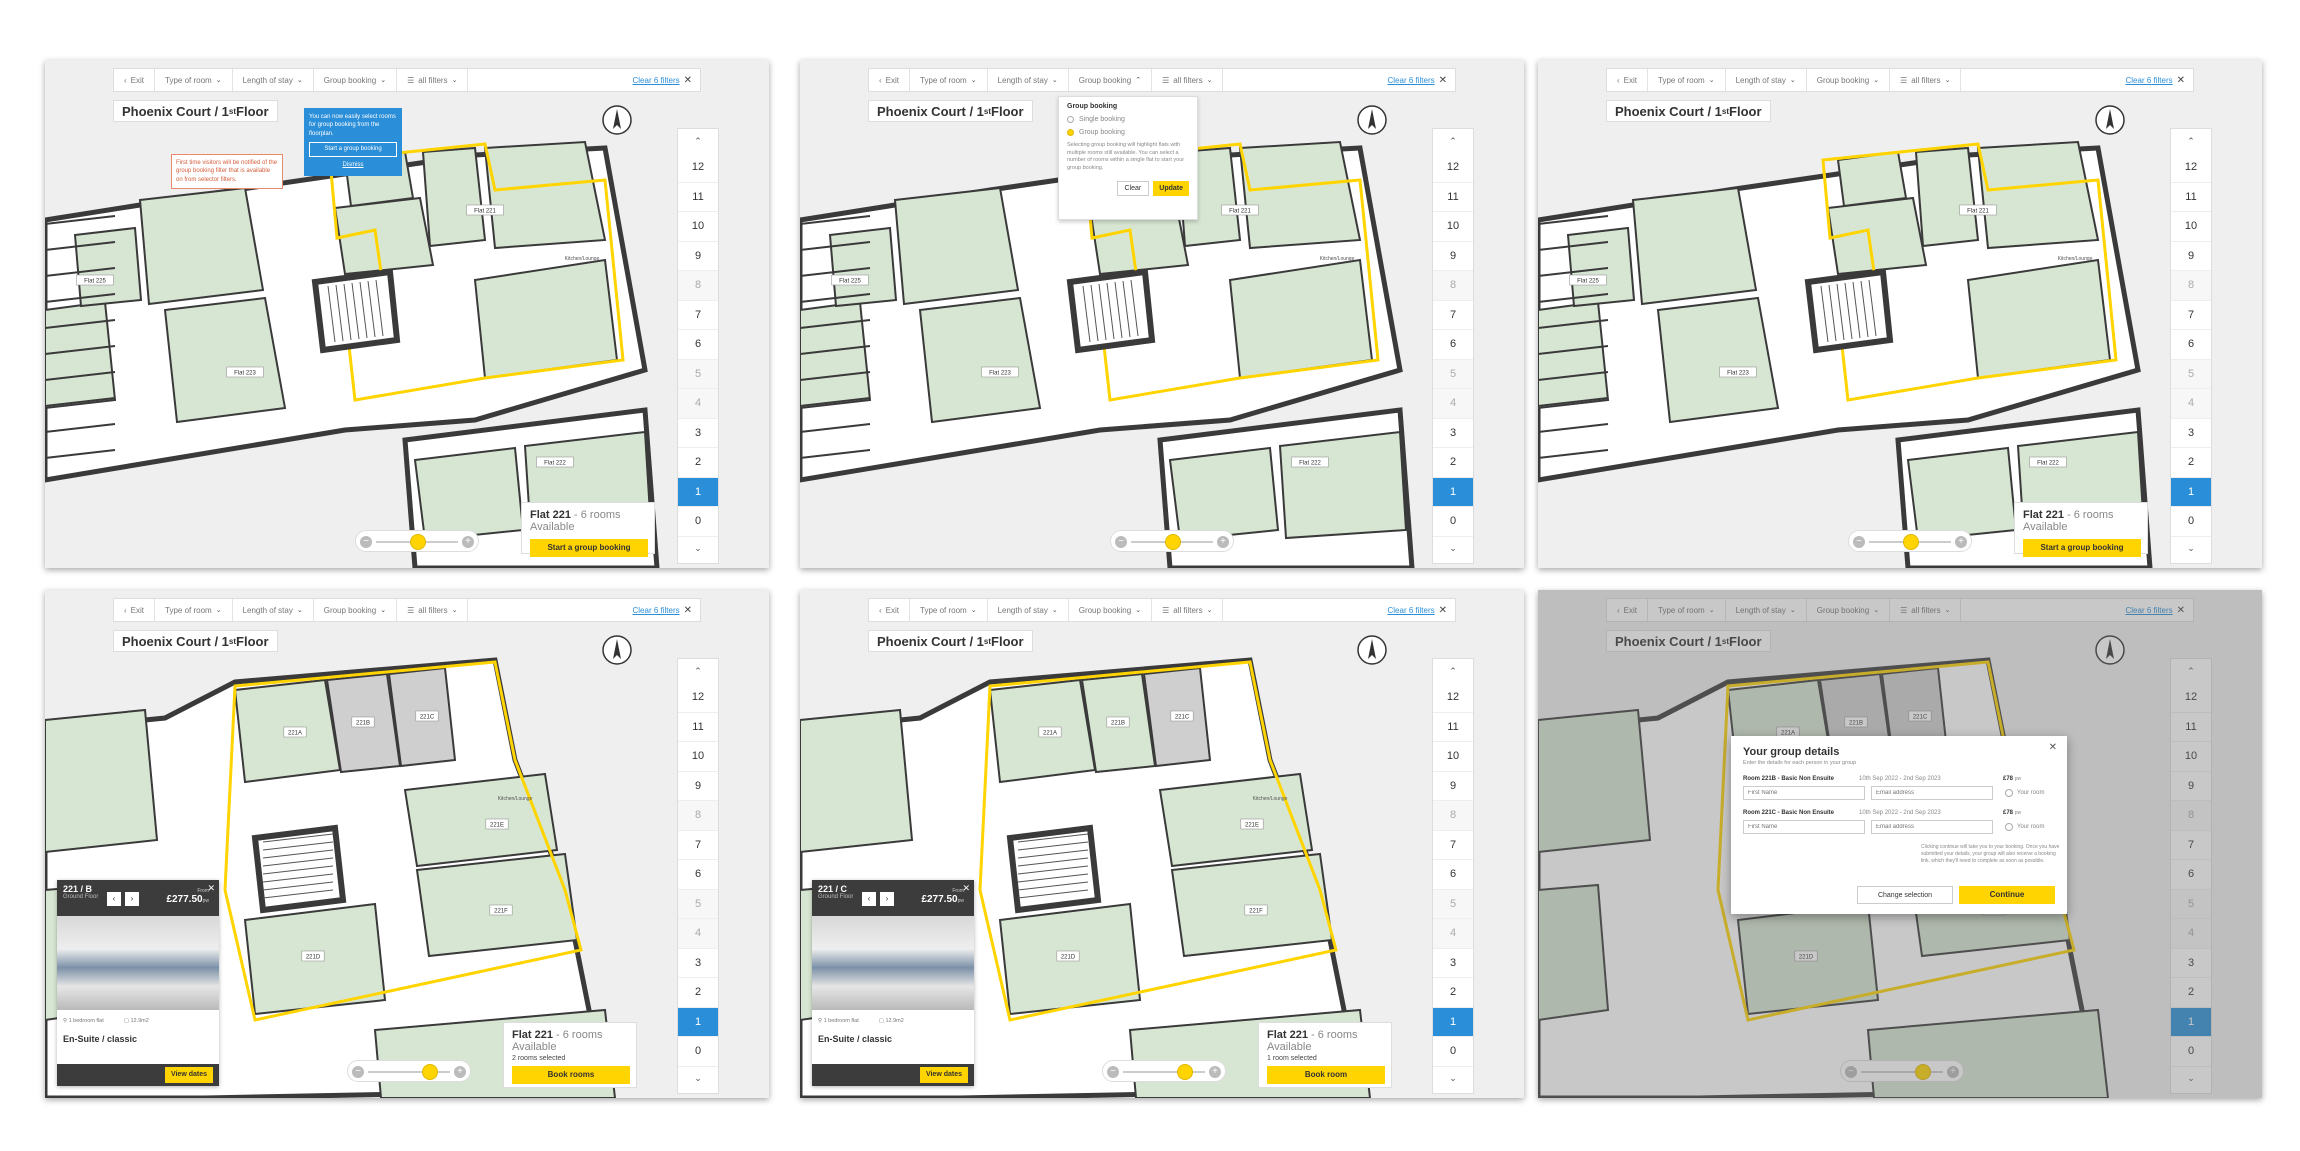 The image size is (2300, 1151). Describe the element at coordinates (1128, 132) in the screenshot. I see `group-booking-option: Group booking` at that location.